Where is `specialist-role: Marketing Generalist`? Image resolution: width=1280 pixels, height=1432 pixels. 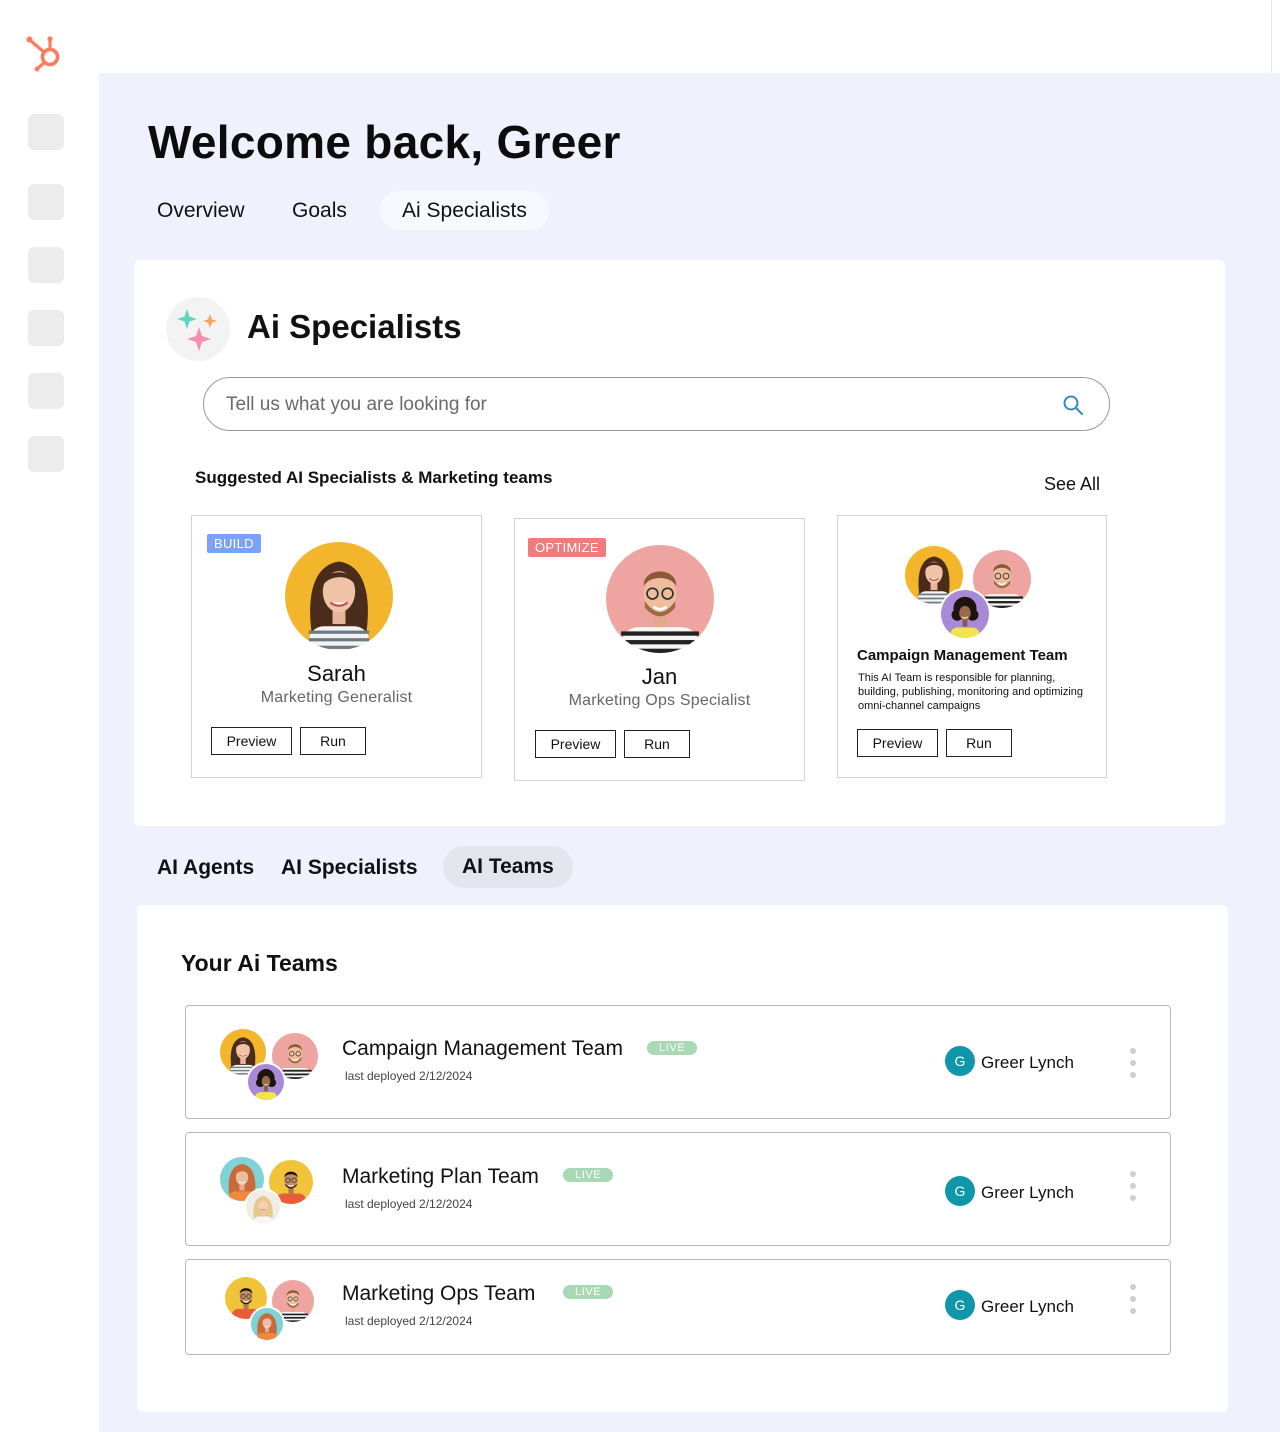
specialist-role: Marketing Generalist is located at coordinates (336, 697).